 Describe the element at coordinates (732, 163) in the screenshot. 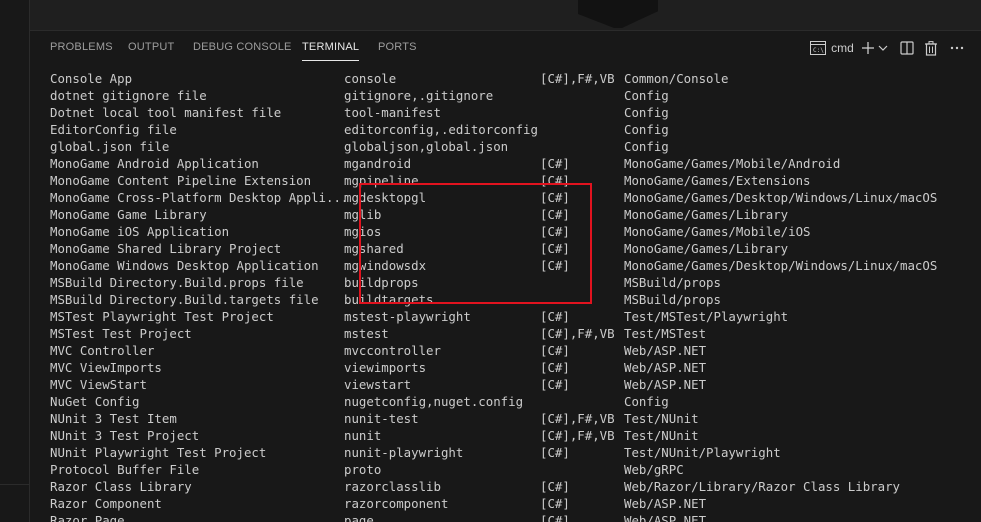

I see `tags-cell: MonoGame/Games/Mobile/Android` at that location.